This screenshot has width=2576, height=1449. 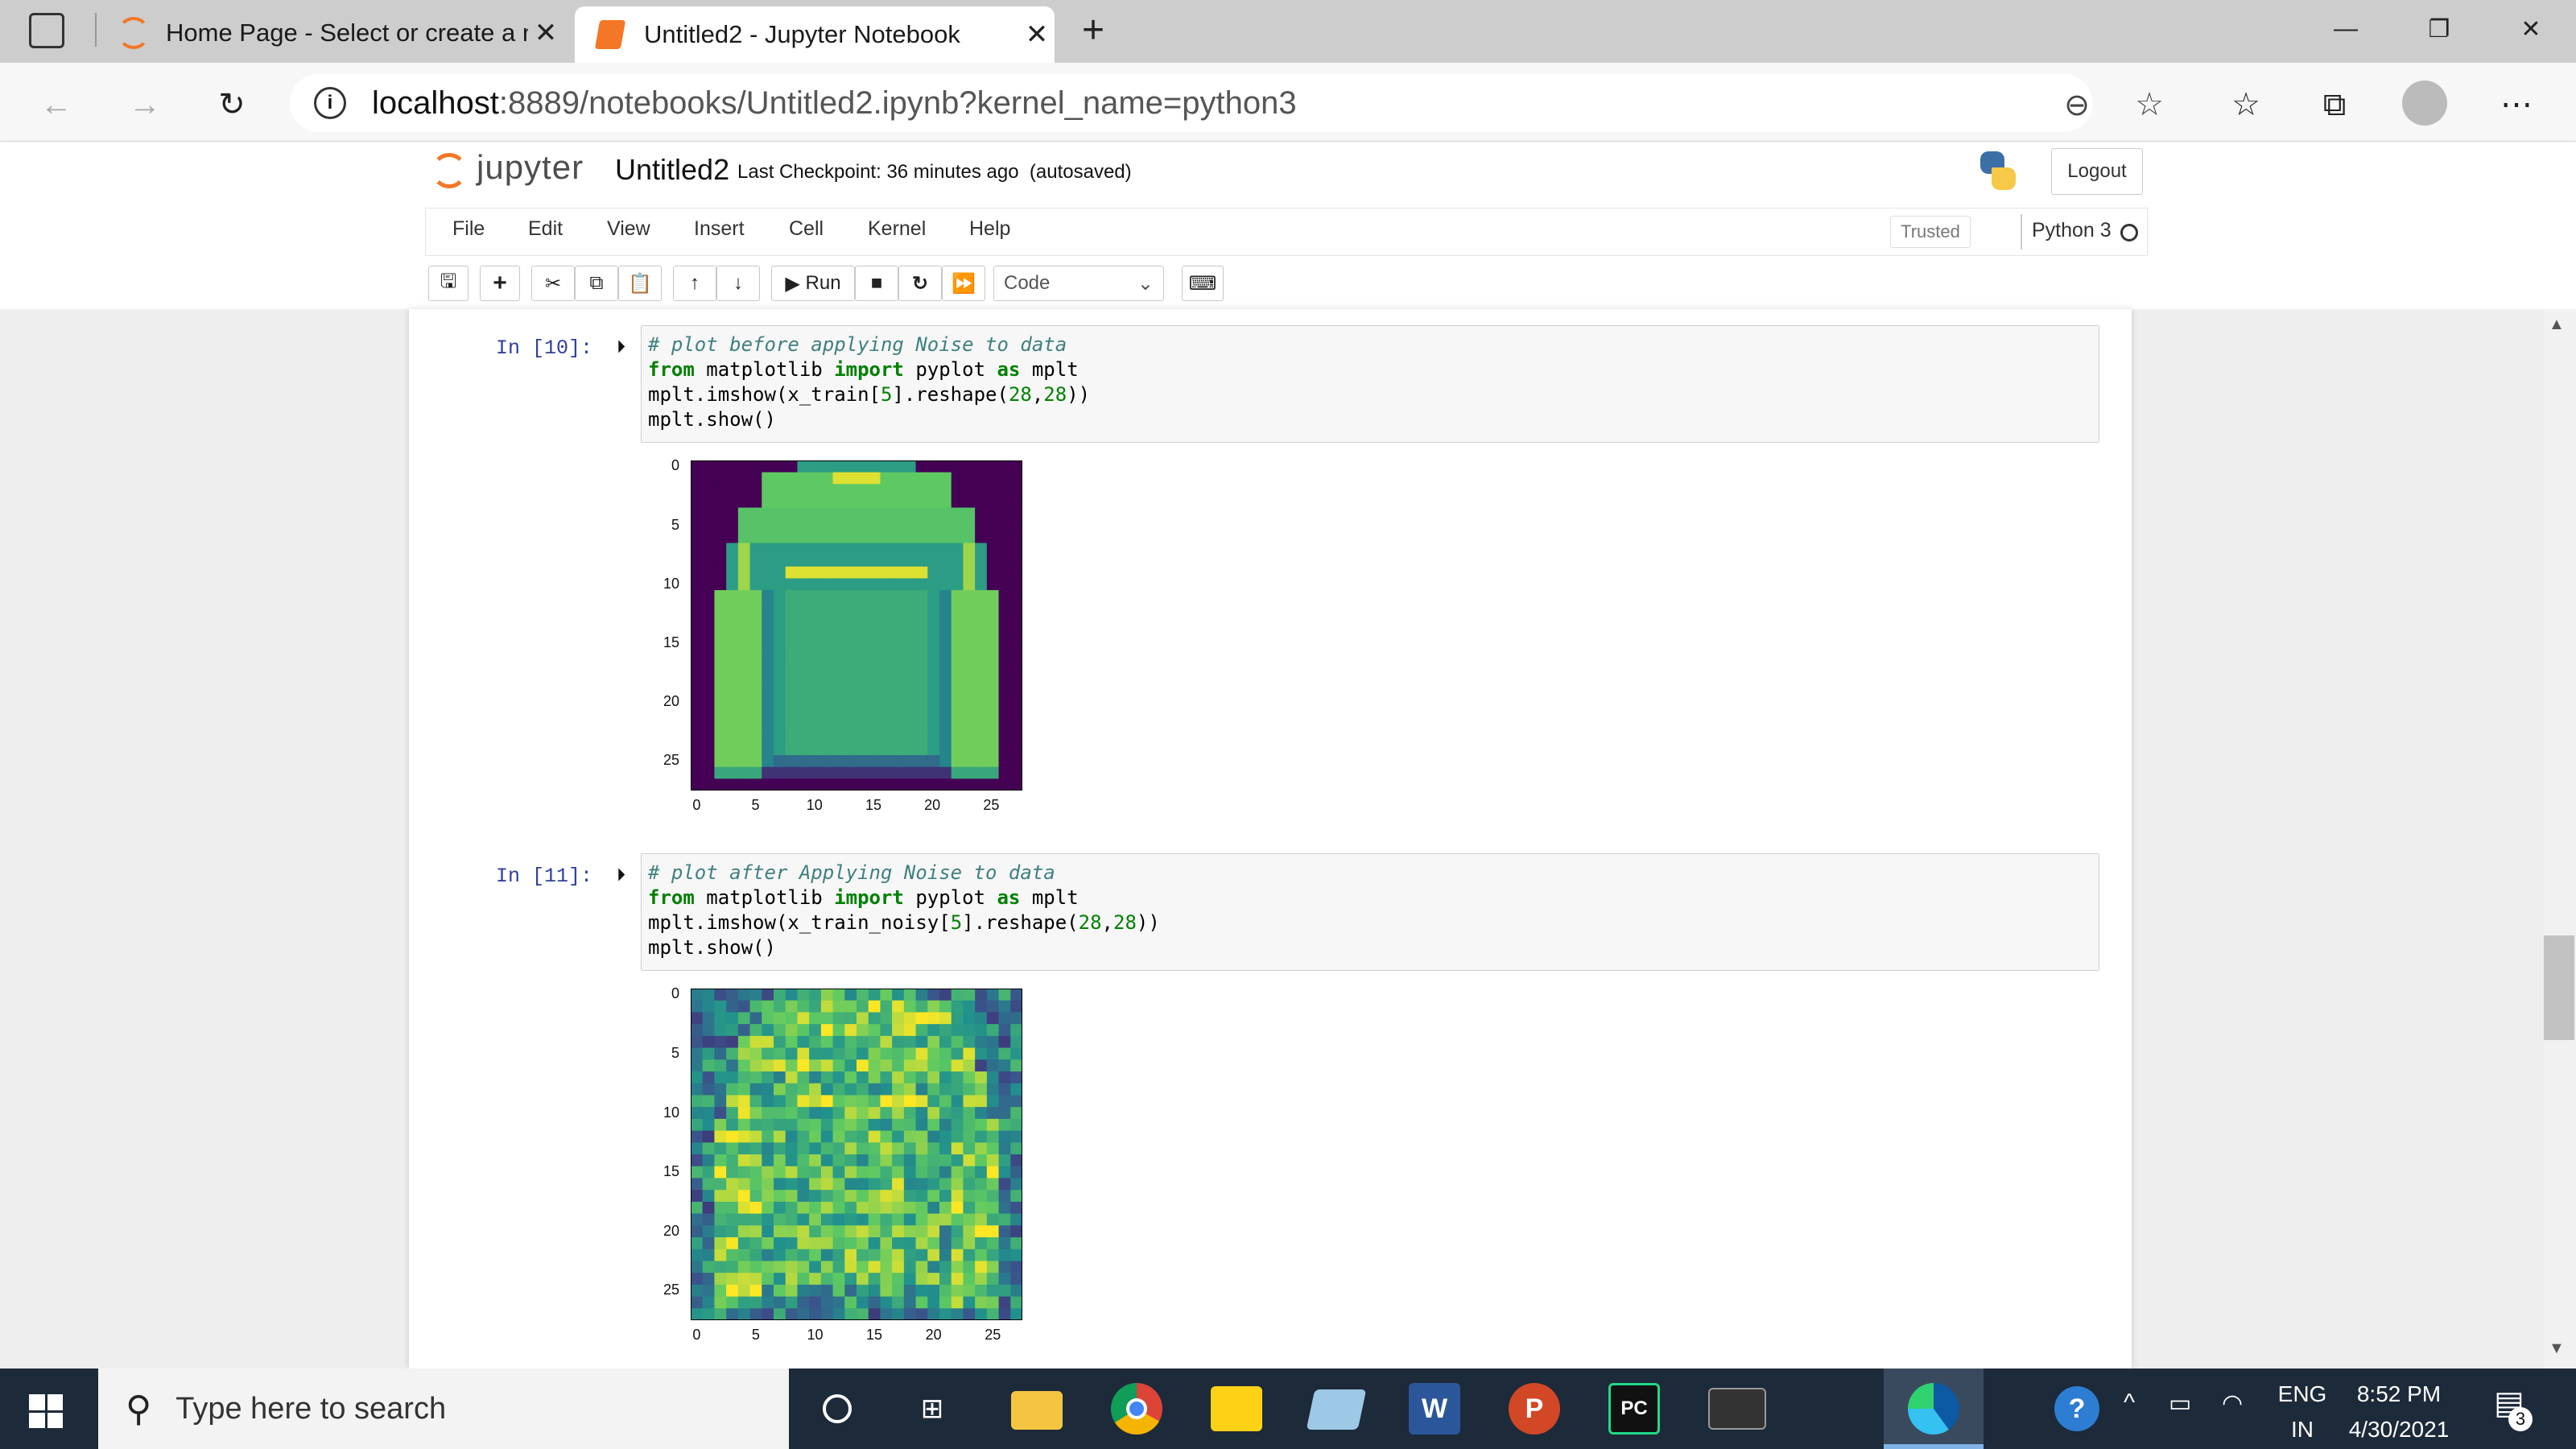 What do you see at coordinates (1093, 30) in the screenshot?
I see `new-tab-button: +` at bounding box center [1093, 30].